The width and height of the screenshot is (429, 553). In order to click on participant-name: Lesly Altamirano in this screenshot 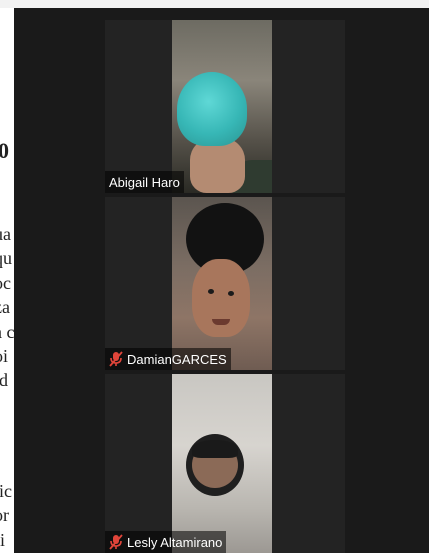, I will do `click(175, 542)`.